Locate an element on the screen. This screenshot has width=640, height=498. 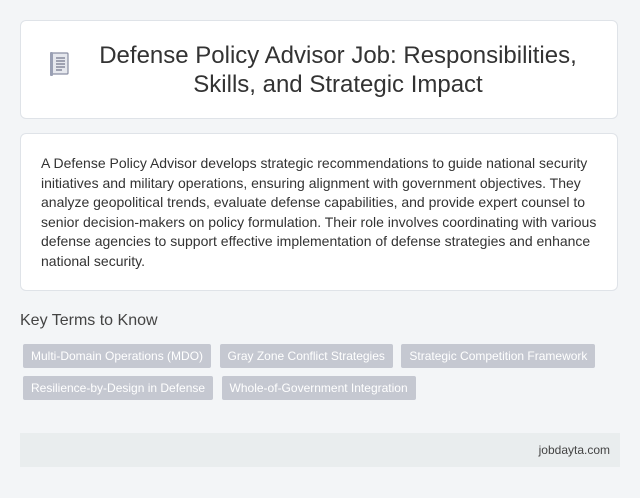
term-tag: Strategic Competition Framework is located at coordinates (498, 356).